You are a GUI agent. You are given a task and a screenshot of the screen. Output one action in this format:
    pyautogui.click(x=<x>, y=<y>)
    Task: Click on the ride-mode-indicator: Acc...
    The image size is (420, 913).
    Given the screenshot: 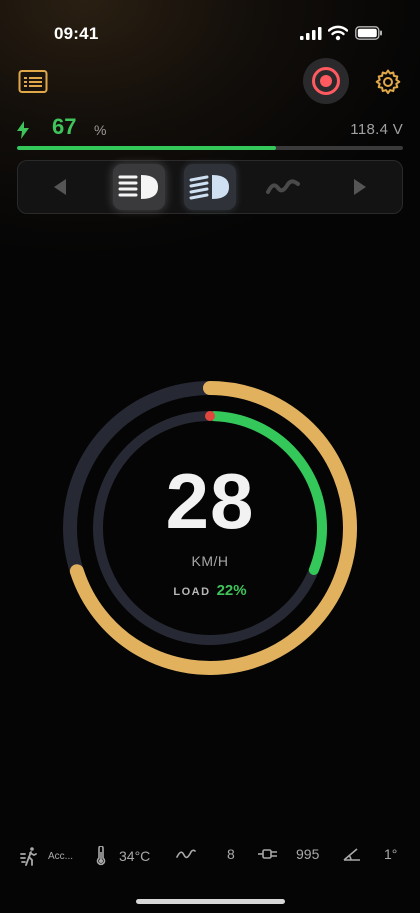 What is the action you would take?
    pyautogui.click(x=46, y=856)
    